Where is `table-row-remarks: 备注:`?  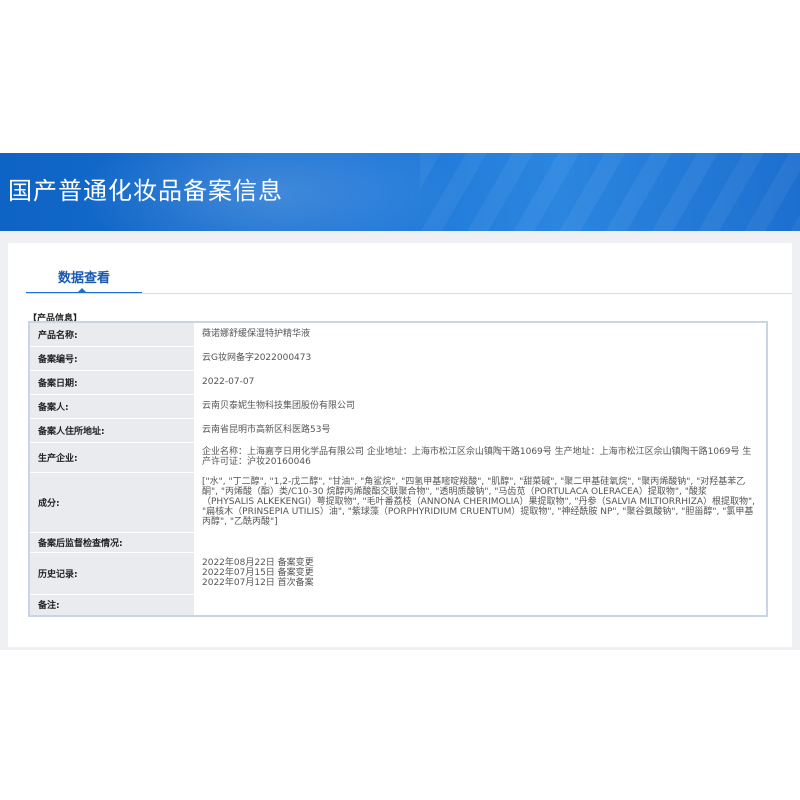
table-row-remarks: 备注: is located at coordinates (398, 605).